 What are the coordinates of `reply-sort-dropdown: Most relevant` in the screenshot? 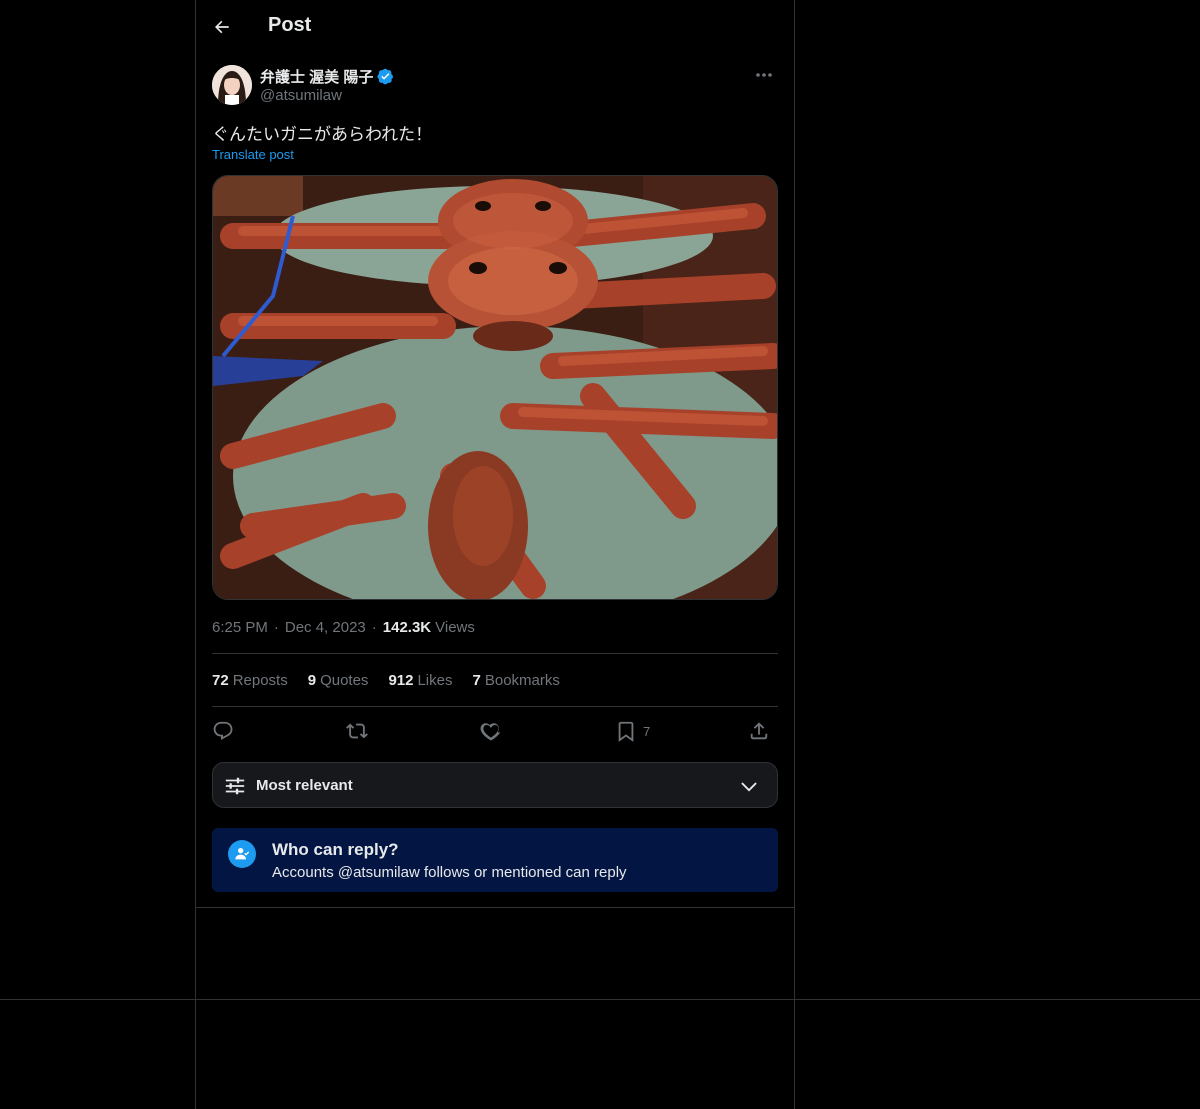 It's located at (495, 785).